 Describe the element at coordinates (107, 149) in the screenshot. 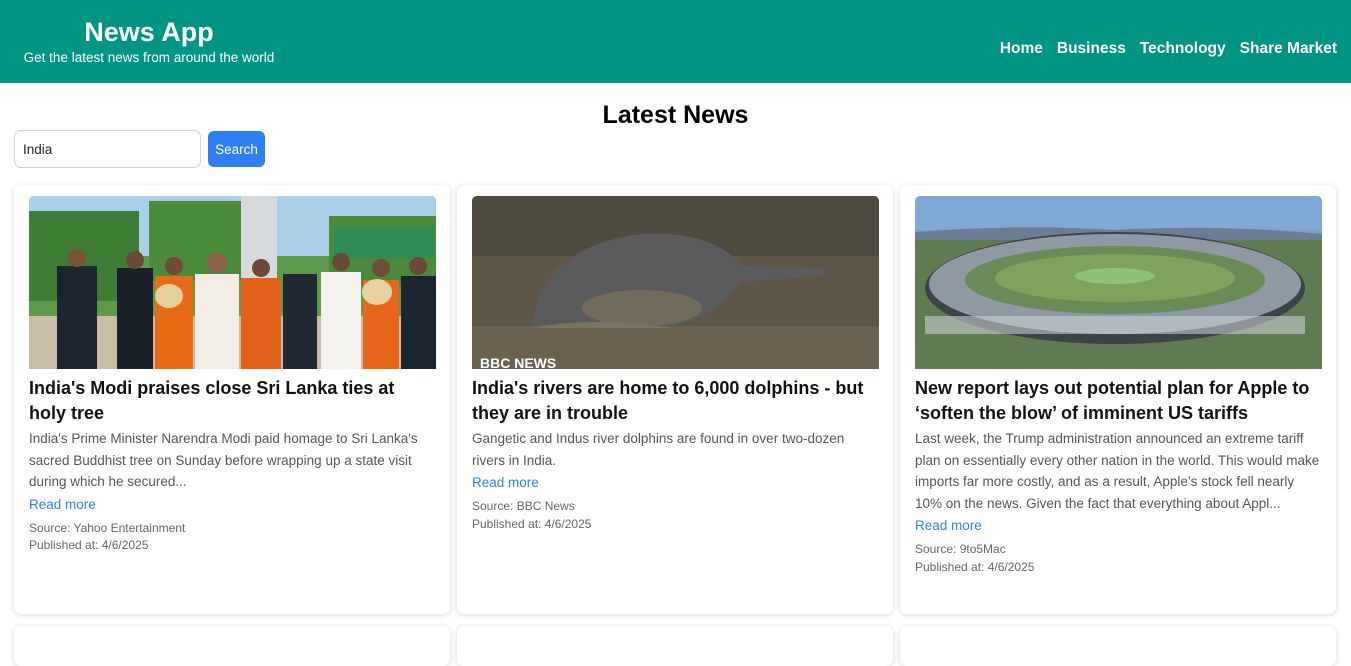

I see `search-input` at that location.